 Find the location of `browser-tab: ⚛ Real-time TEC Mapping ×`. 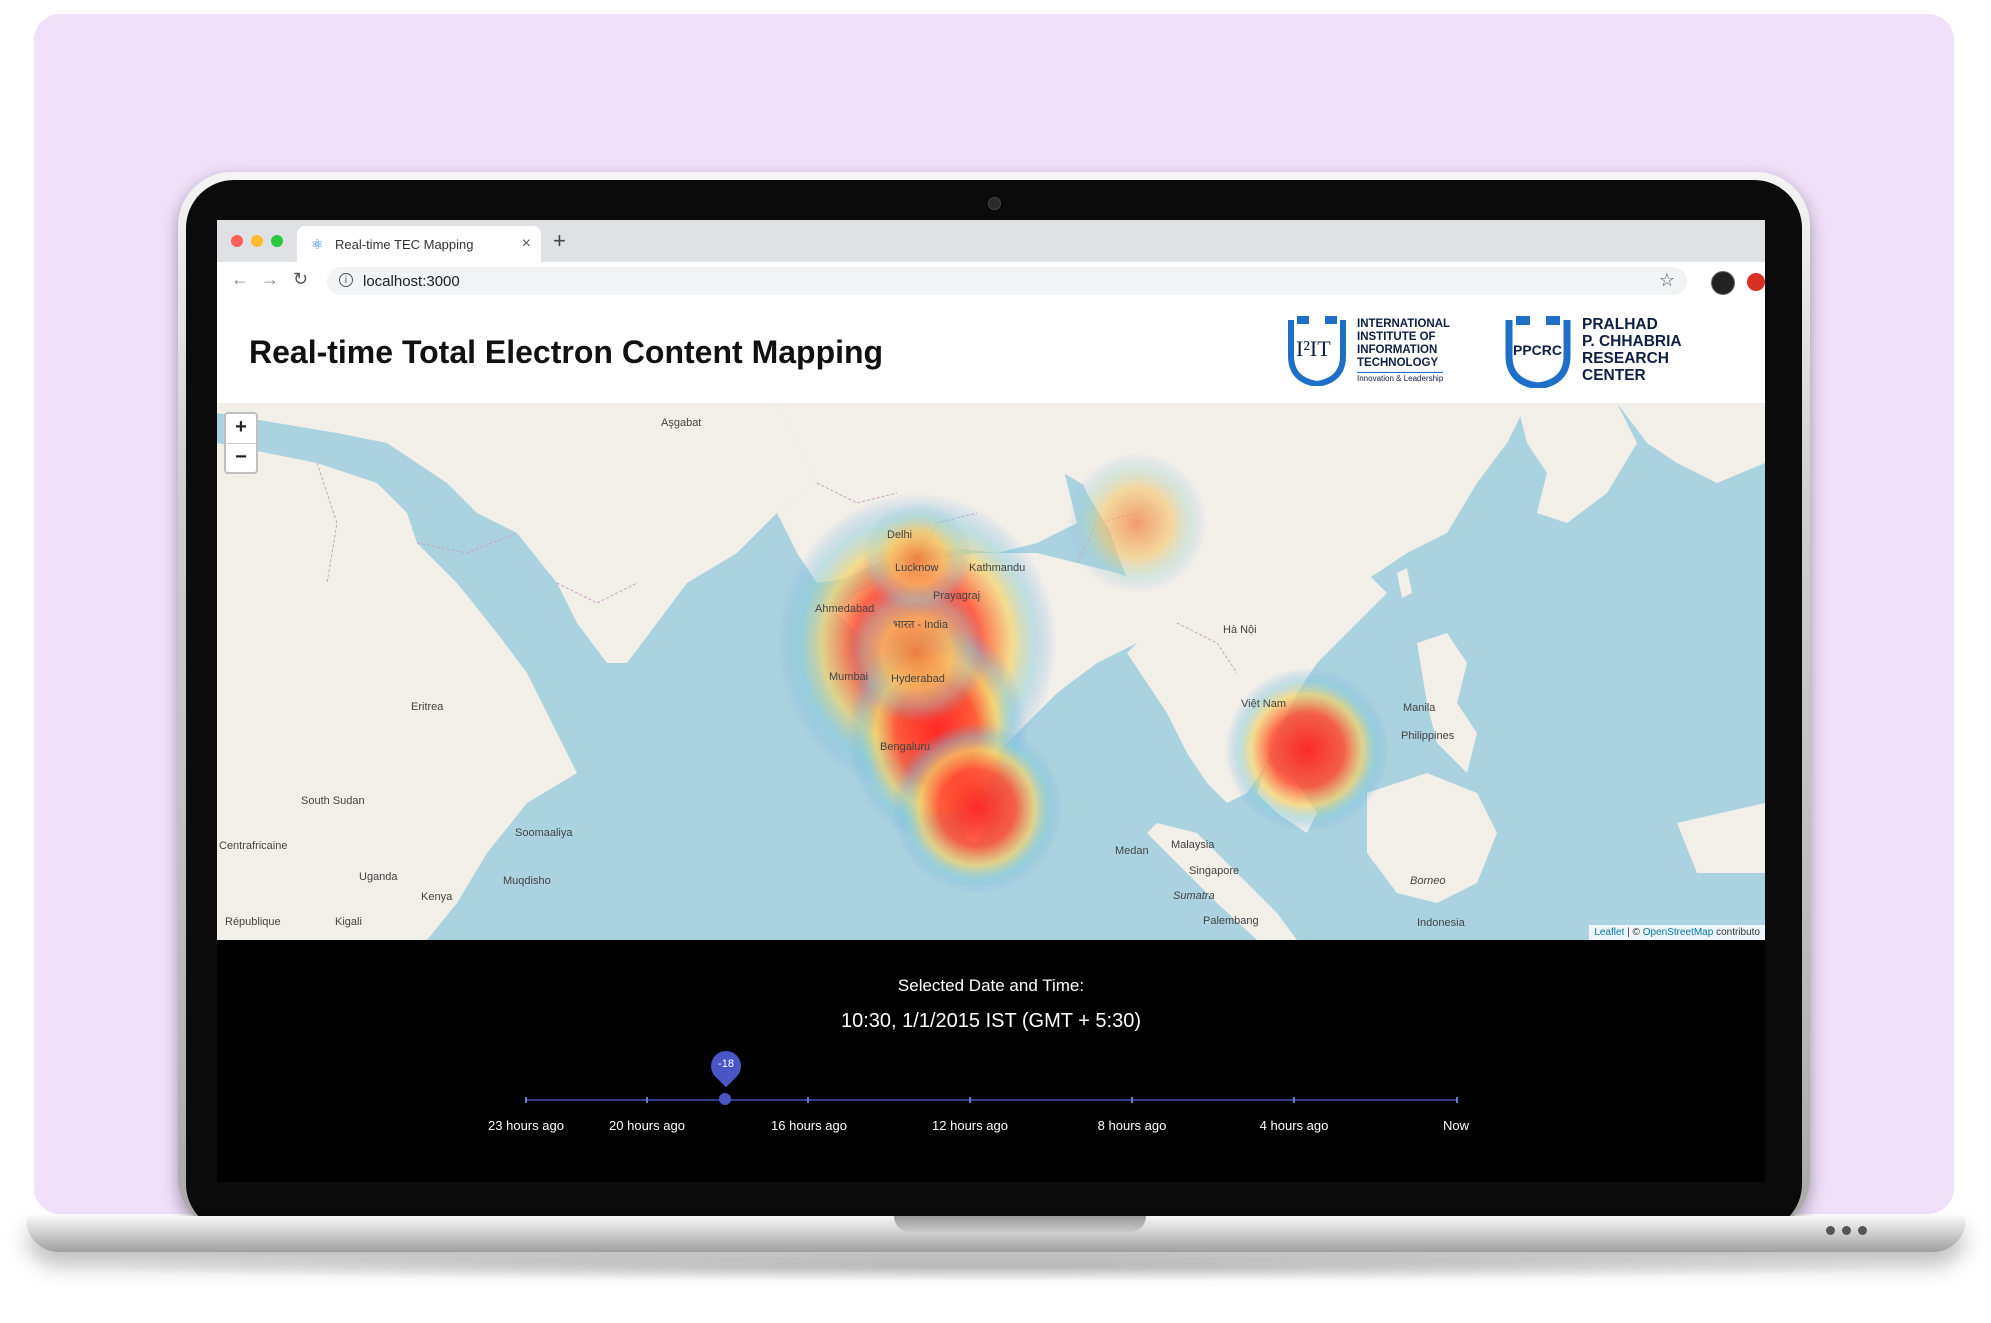

browser-tab: ⚛ Real-time TEC Mapping × is located at coordinates (419, 244).